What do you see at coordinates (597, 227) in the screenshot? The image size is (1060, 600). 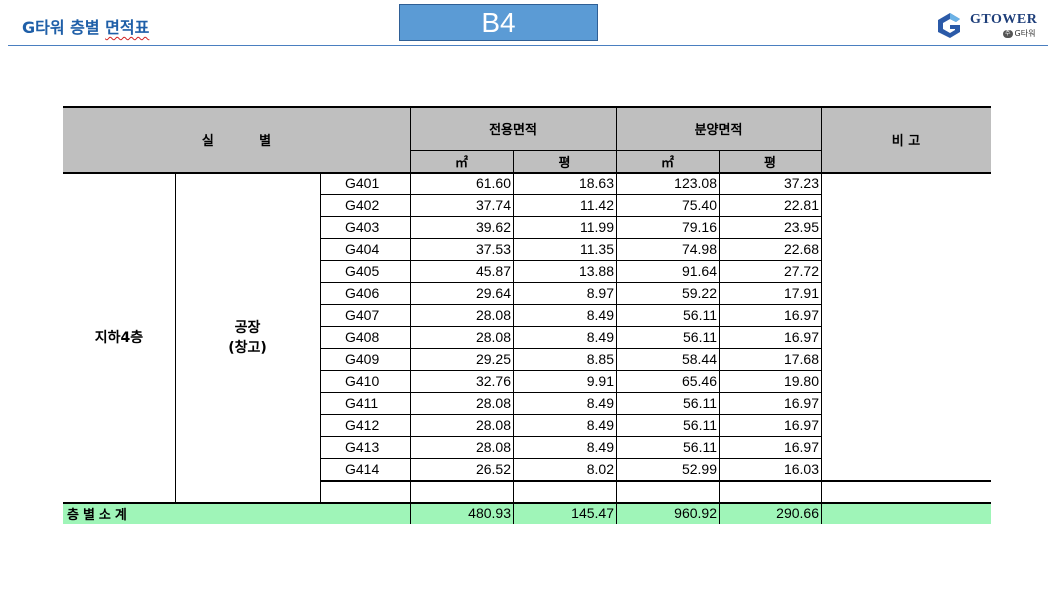 I see `exclusive-pyeong: 11.99` at bounding box center [597, 227].